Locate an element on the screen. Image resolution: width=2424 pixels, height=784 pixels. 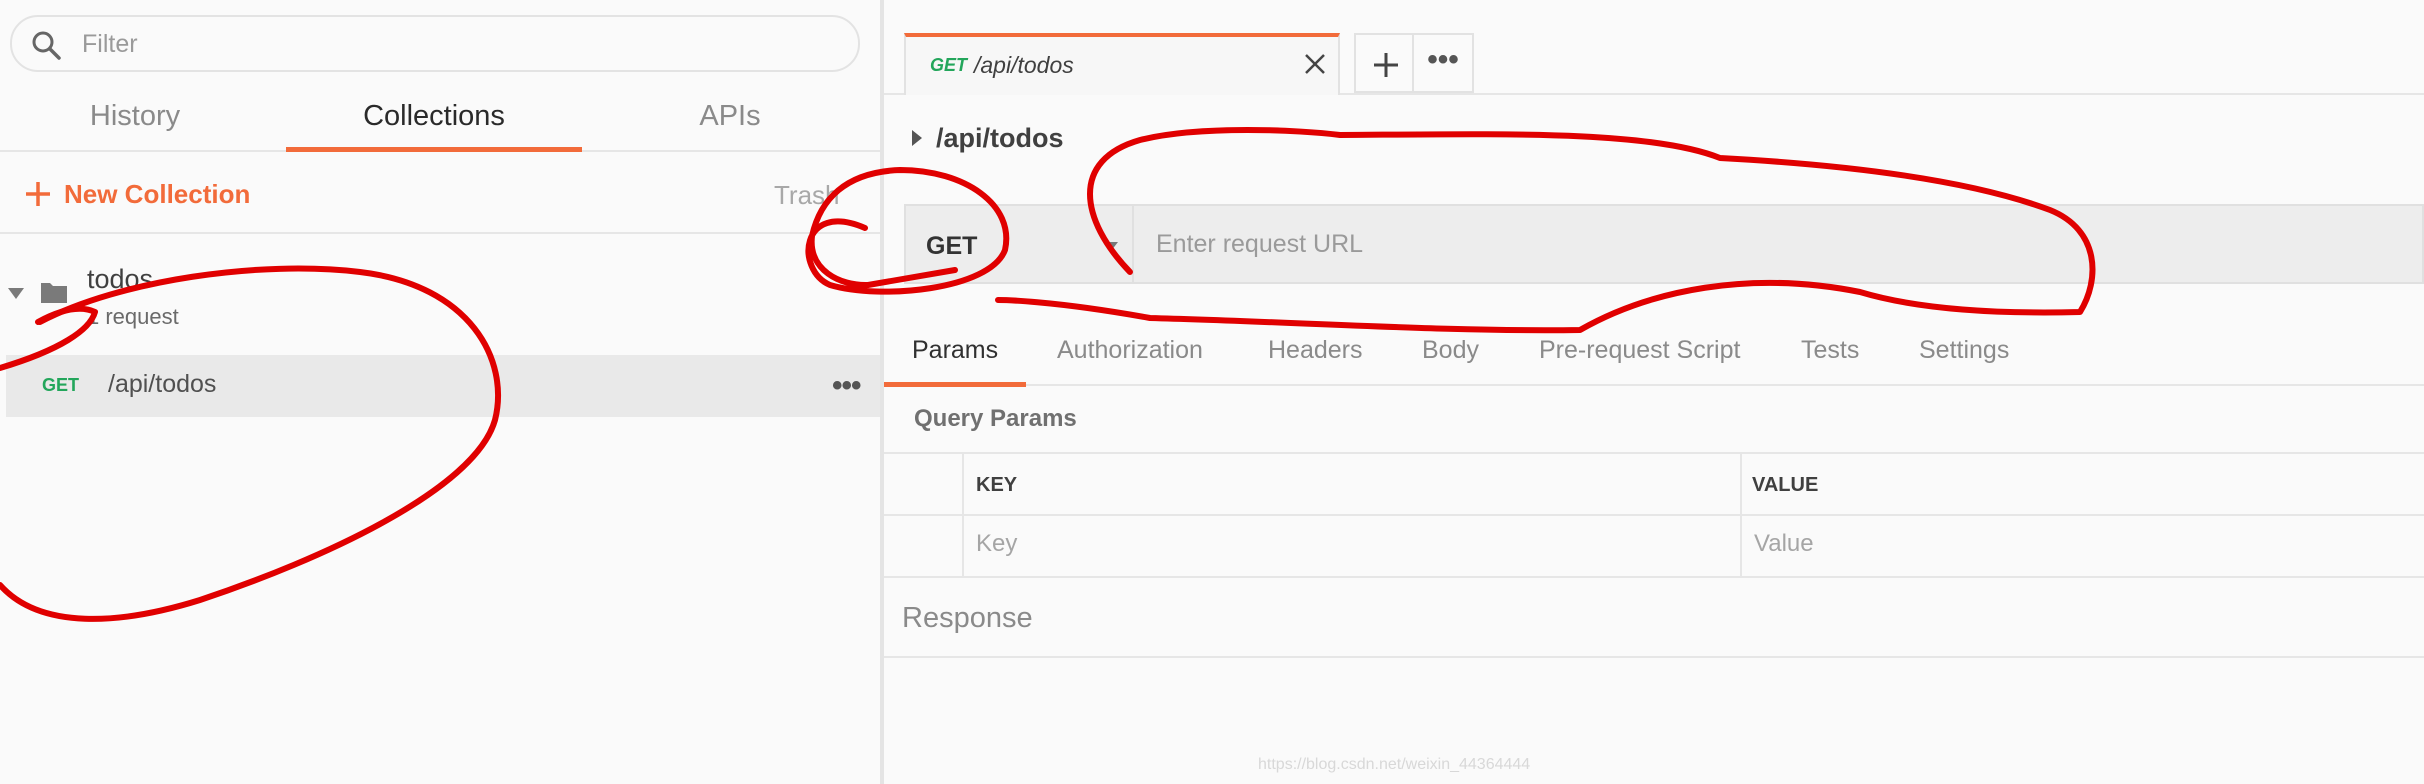
collection-toolbar: New Collection Trash is located at coordinates (441, 193).